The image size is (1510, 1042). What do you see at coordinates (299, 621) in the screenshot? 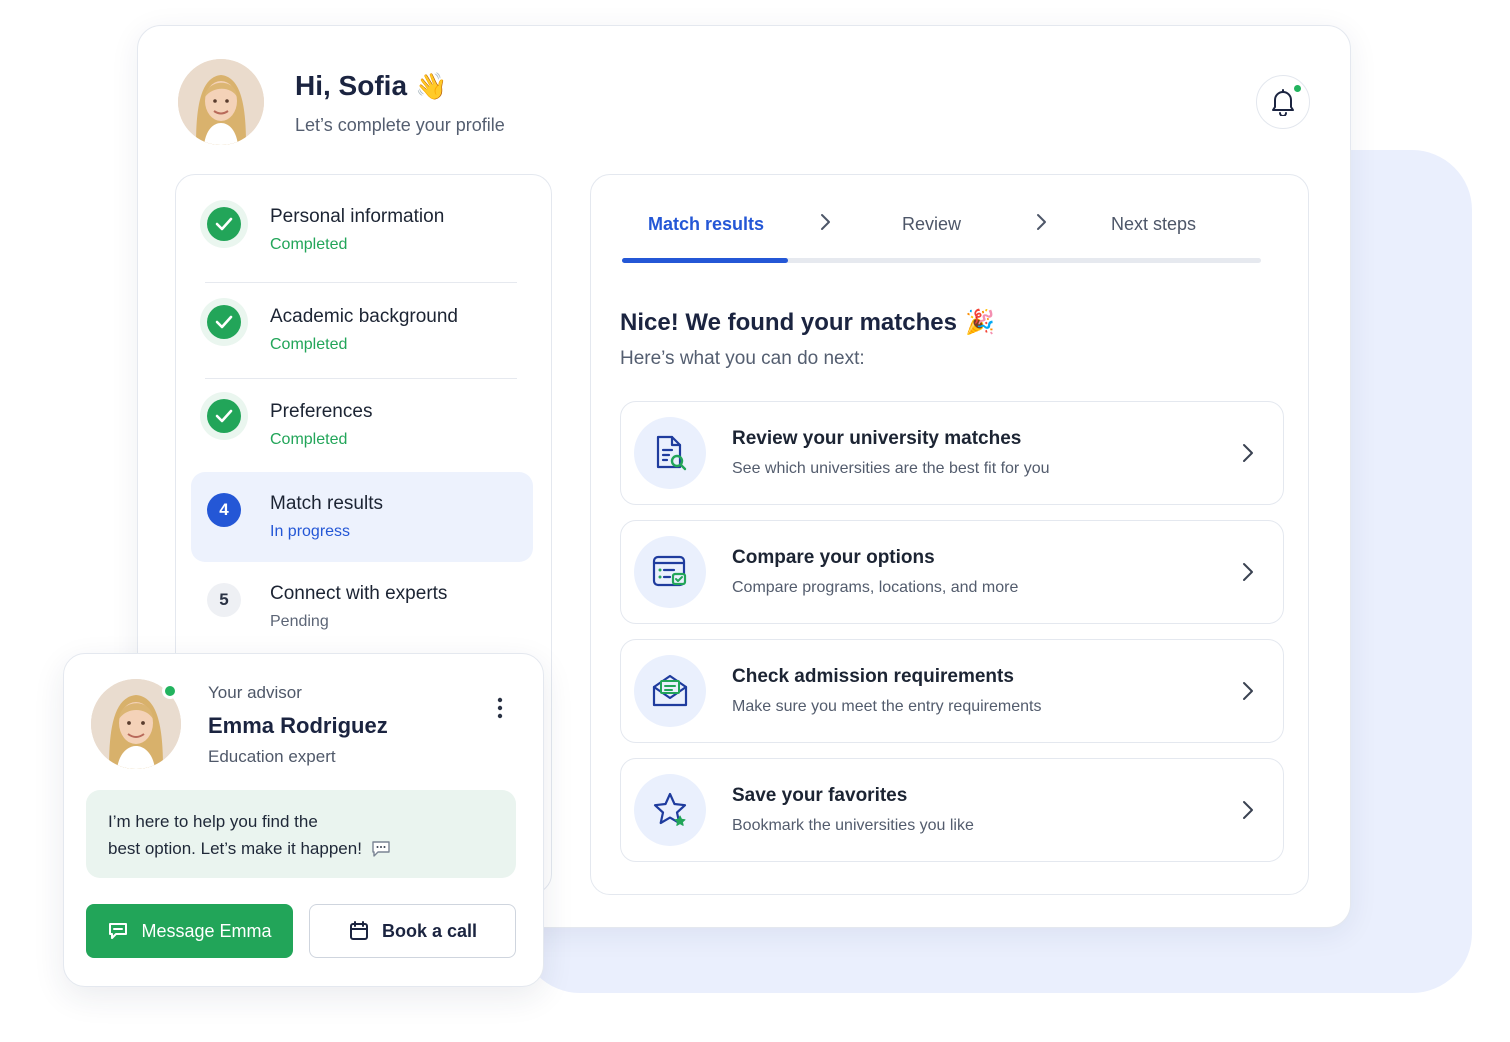
I see `step-status: Pending` at bounding box center [299, 621].